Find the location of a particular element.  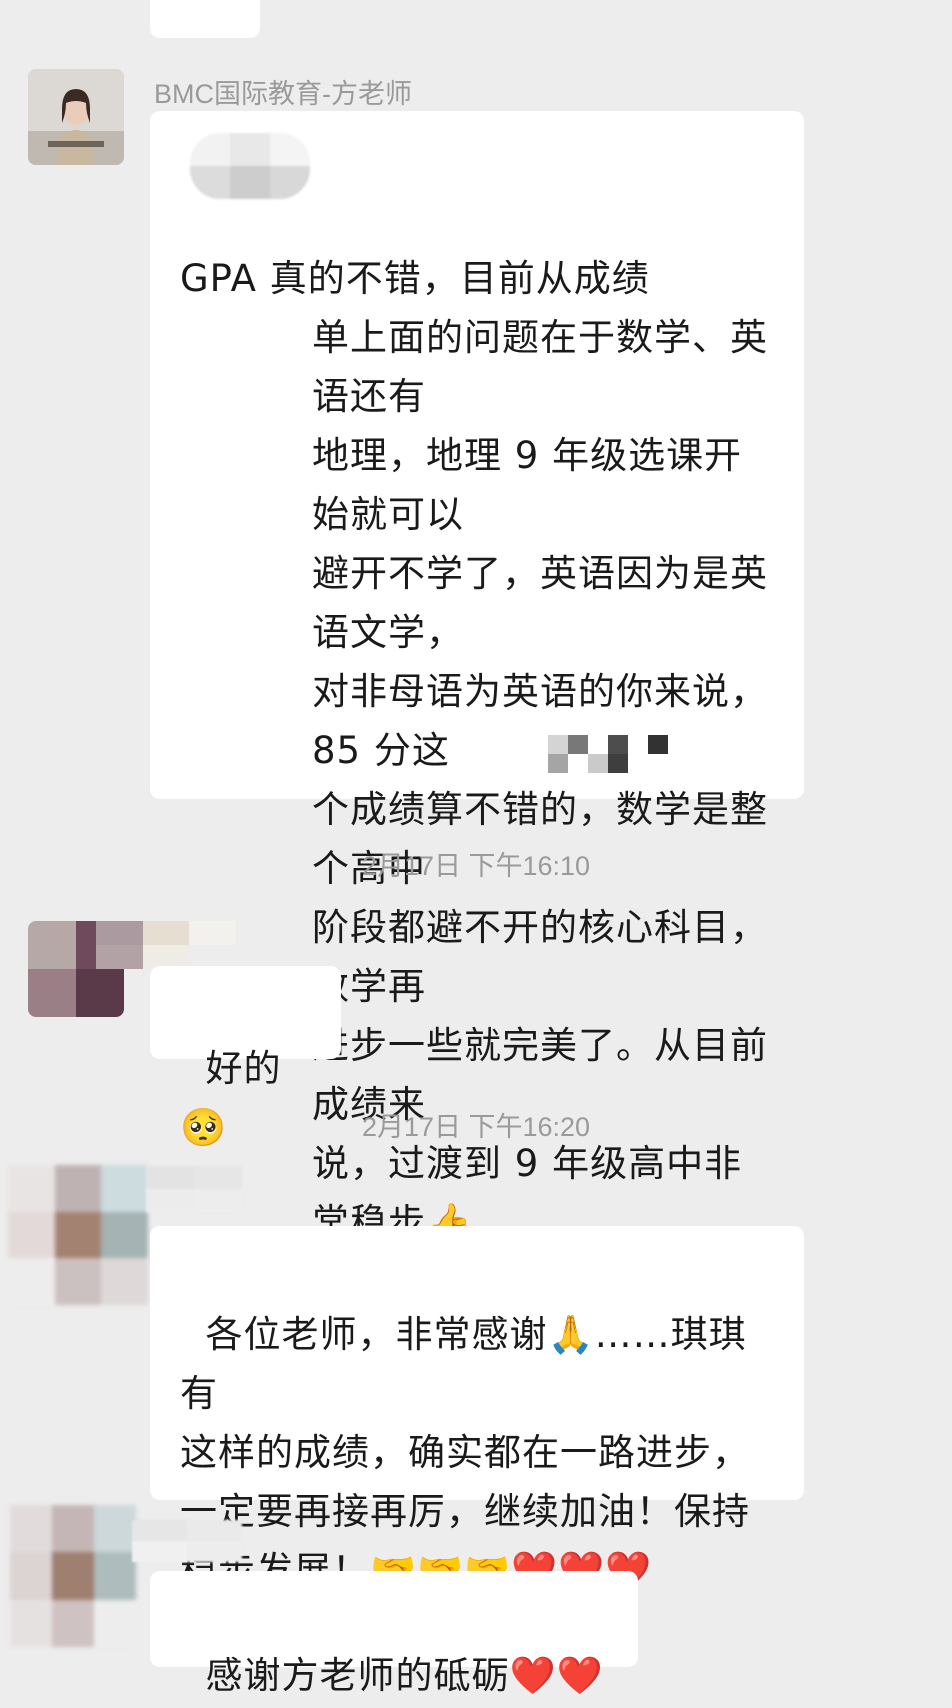

avatar-teacher is located at coordinates (76, 117).